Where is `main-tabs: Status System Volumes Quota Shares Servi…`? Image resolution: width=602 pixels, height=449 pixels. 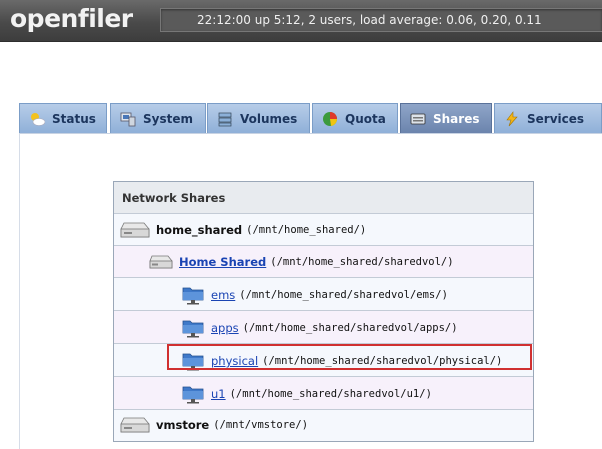
main-tabs: Status System Volumes Quota Shares Servi… is located at coordinates (310, 118).